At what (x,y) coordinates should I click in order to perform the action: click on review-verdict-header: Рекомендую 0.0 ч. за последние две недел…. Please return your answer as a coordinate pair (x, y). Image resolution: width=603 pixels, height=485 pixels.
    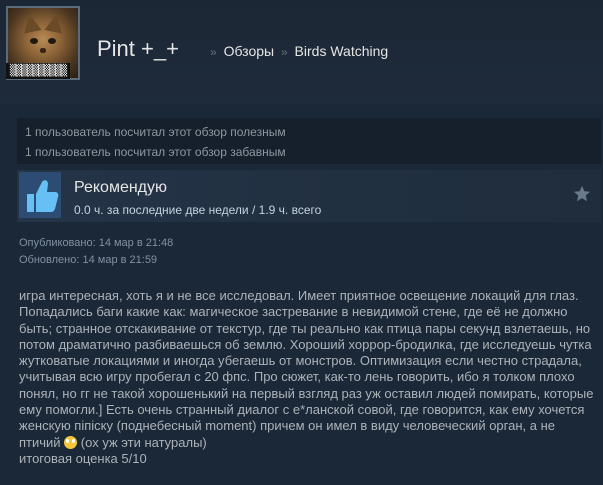
    Looking at the image, I should click on (309, 196).